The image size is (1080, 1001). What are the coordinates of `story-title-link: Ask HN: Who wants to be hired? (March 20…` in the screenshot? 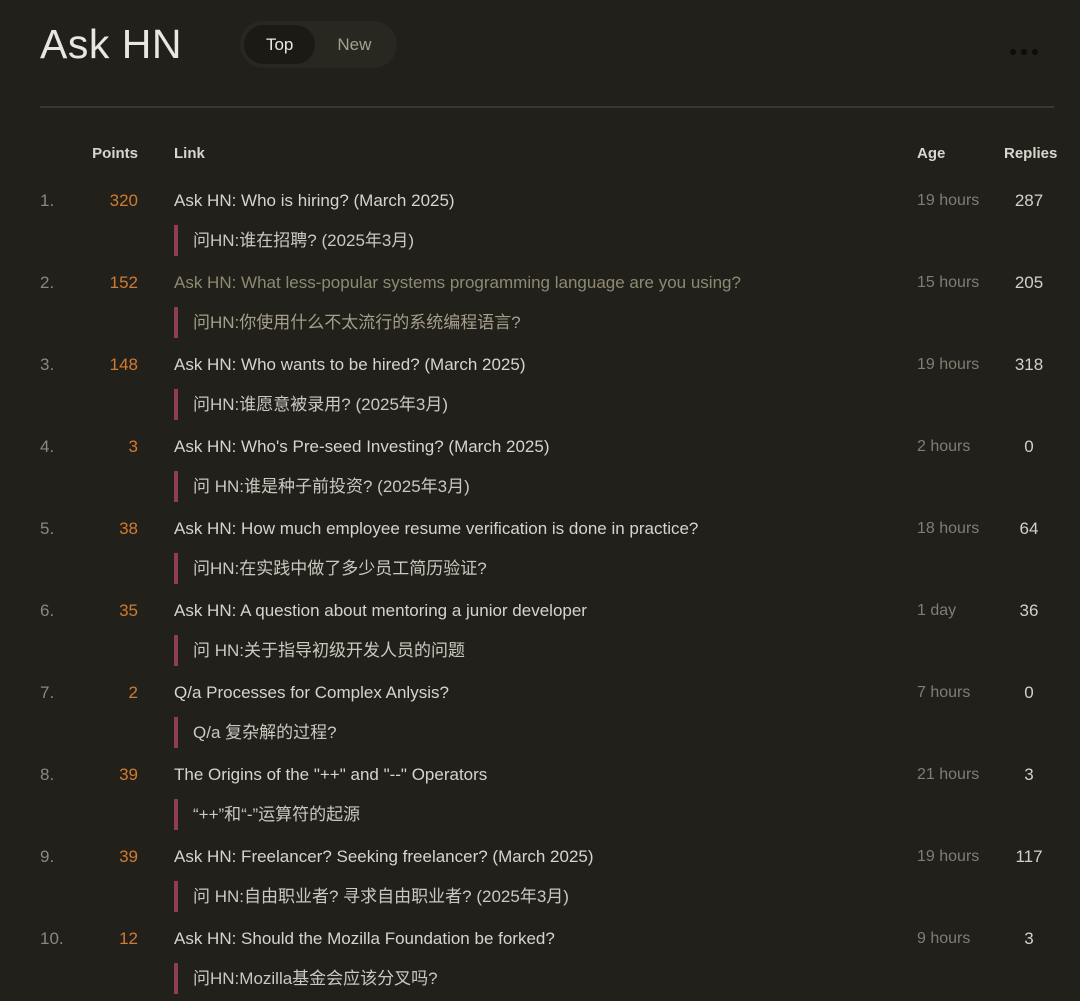 It's located at (349, 365).